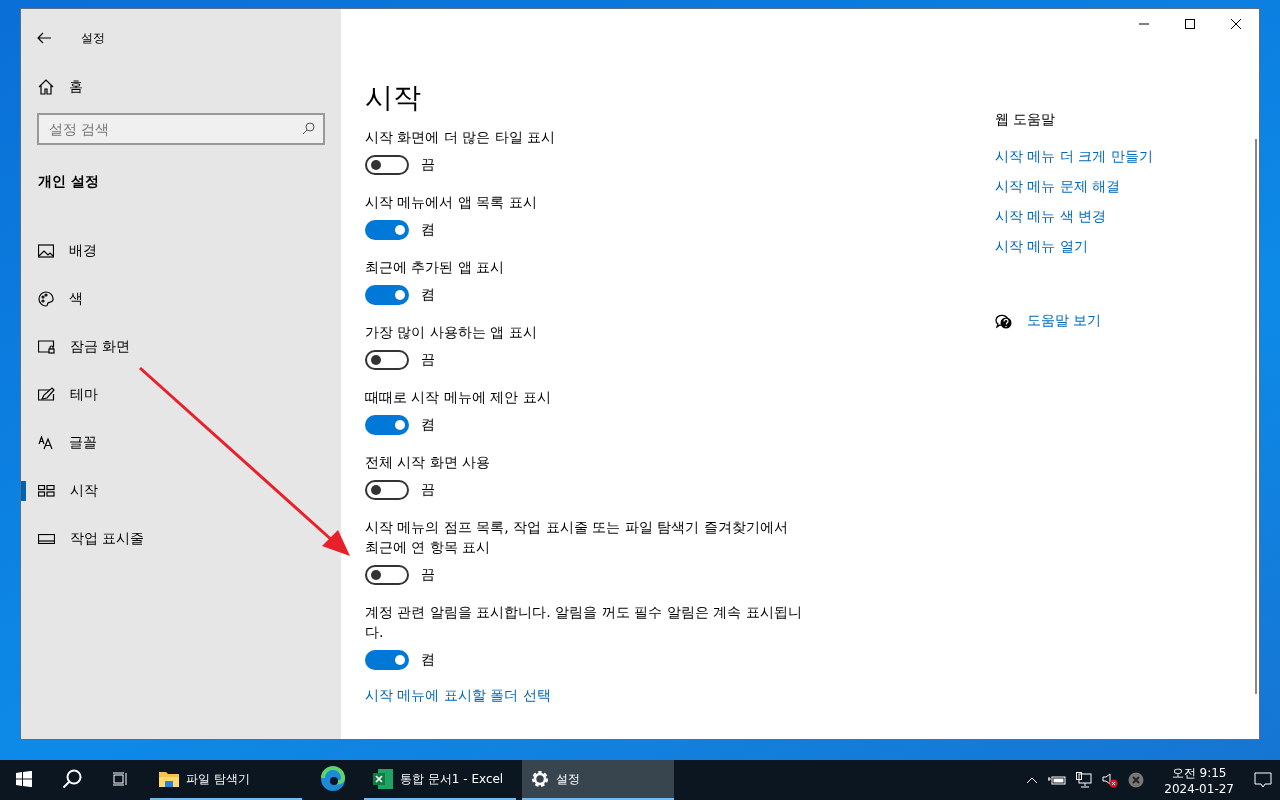 This screenshot has width=1280, height=800. I want to click on sidebar-item: 잠금 화면, so click(181, 347).